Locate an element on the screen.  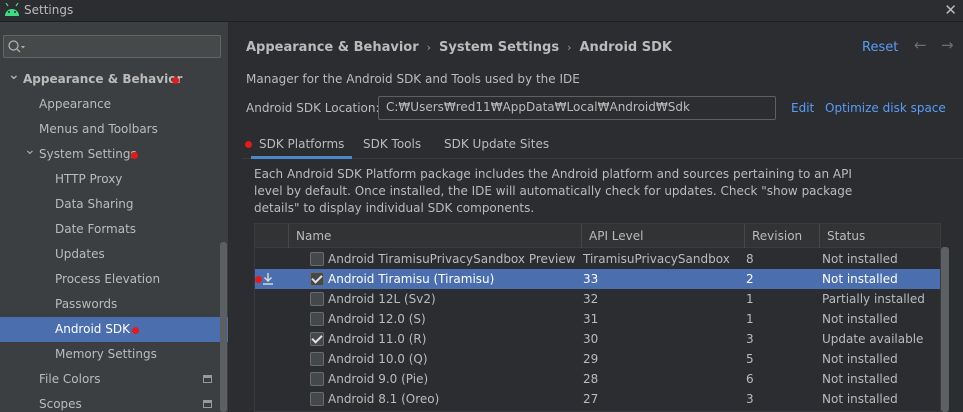
cell-name: Android 9.0 (Pie) is located at coordinates (378, 379).